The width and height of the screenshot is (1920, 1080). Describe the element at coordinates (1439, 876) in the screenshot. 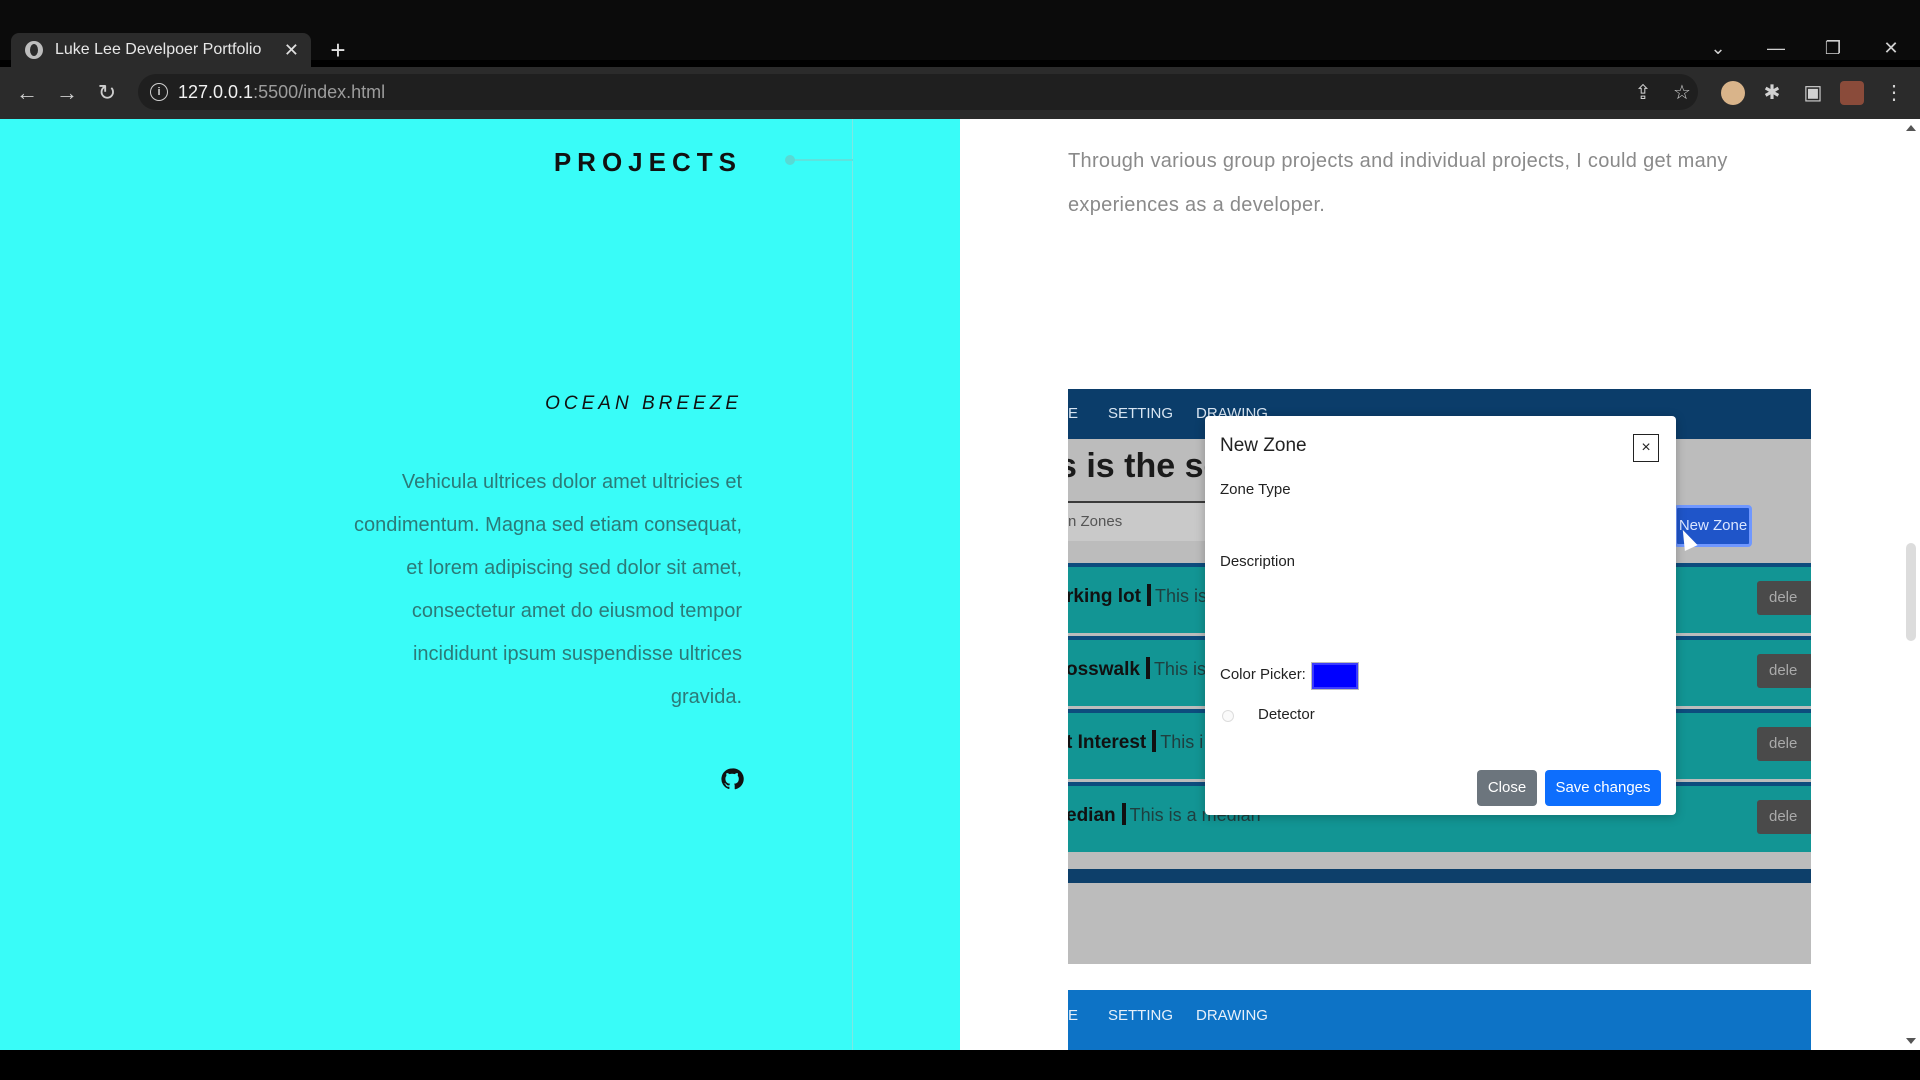

I see `shot-bottom-band` at that location.